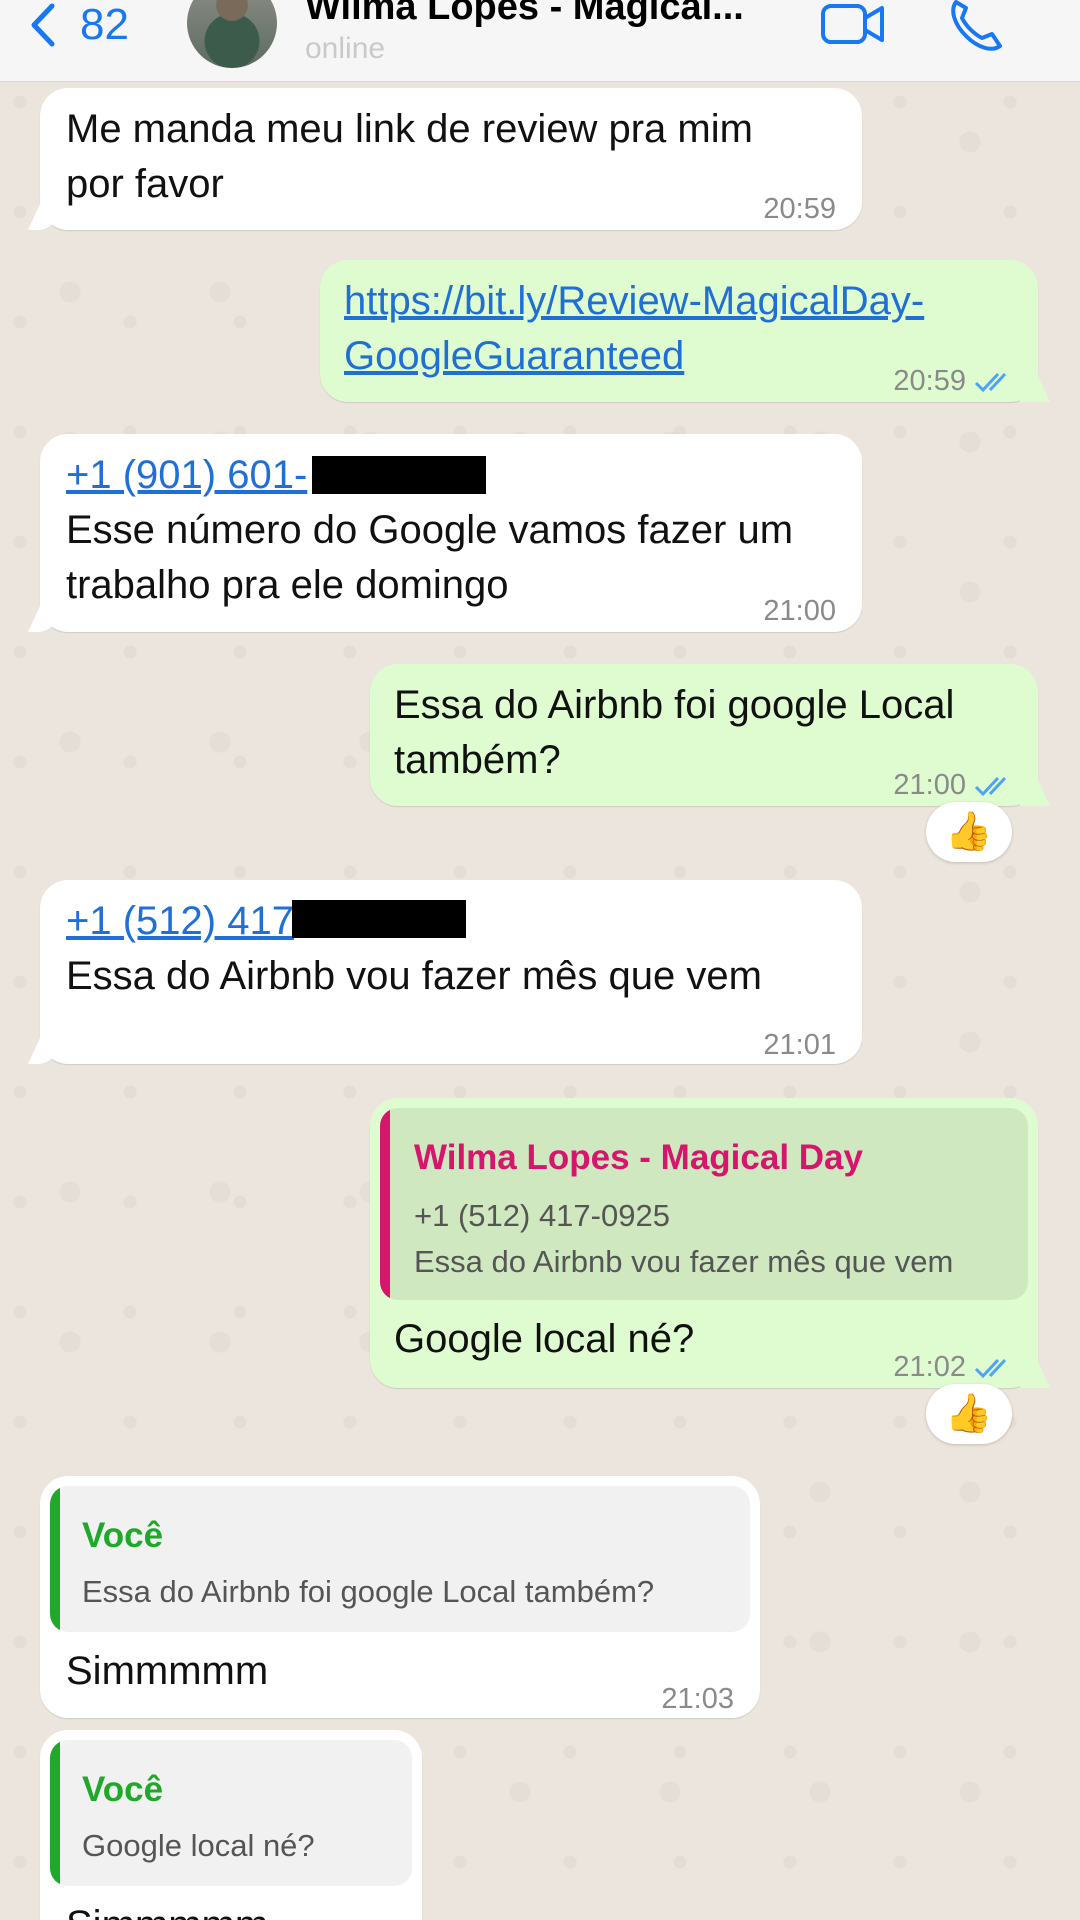 The width and height of the screenshot is (1080, 1920). What do you see at coordinates (697, 1699) in the screenshot?
I see `message-time: 21:03` at bounding box center [697, 1699].